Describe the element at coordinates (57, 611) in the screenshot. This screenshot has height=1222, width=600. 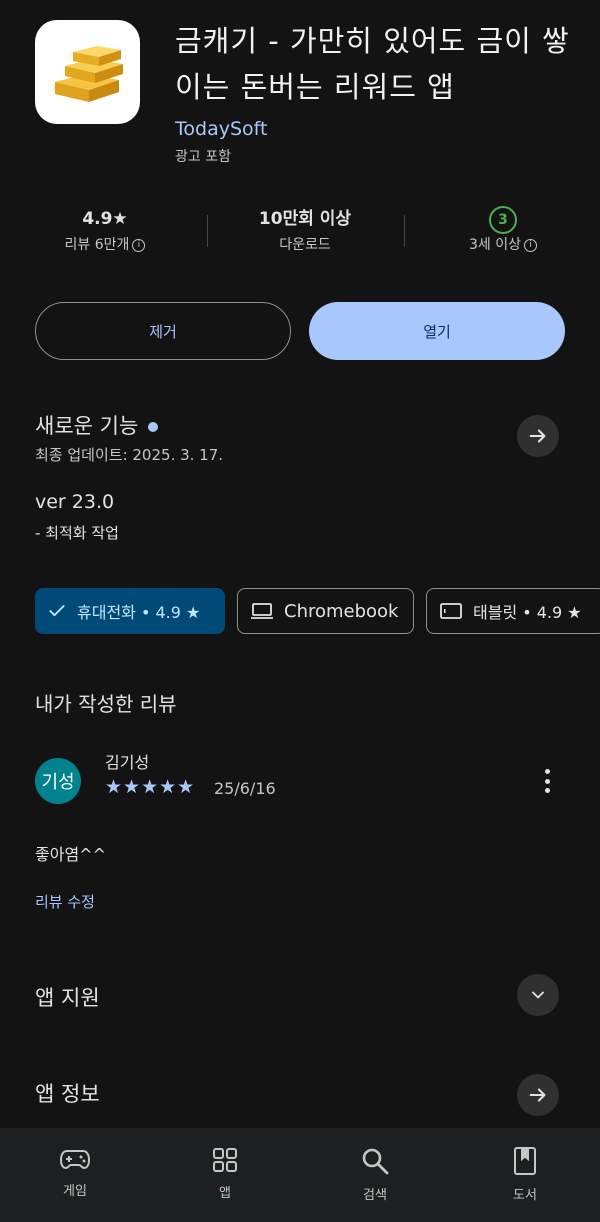
I see `check-icon` at that location.